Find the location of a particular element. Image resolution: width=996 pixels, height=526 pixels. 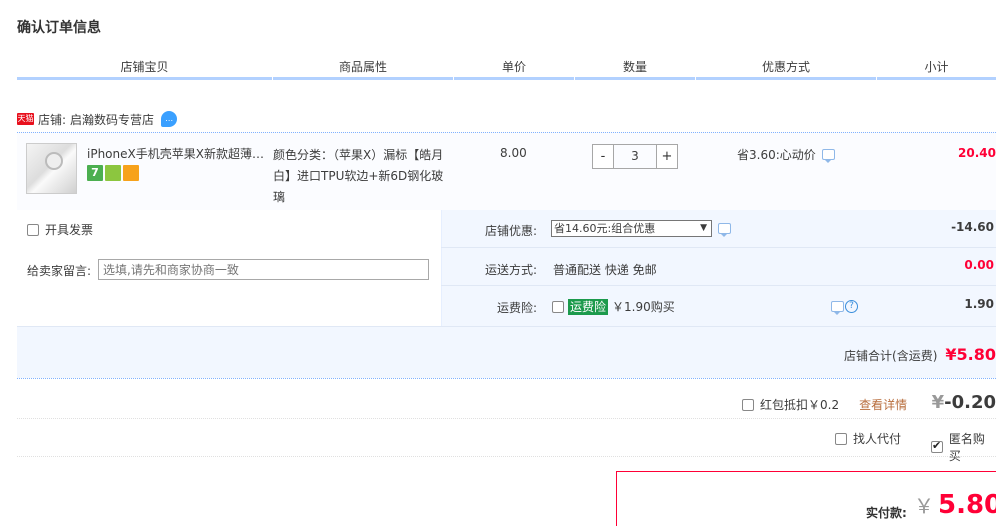

anonymous-purchase-label: 匿名购买 is located at coordinates (966, 447).